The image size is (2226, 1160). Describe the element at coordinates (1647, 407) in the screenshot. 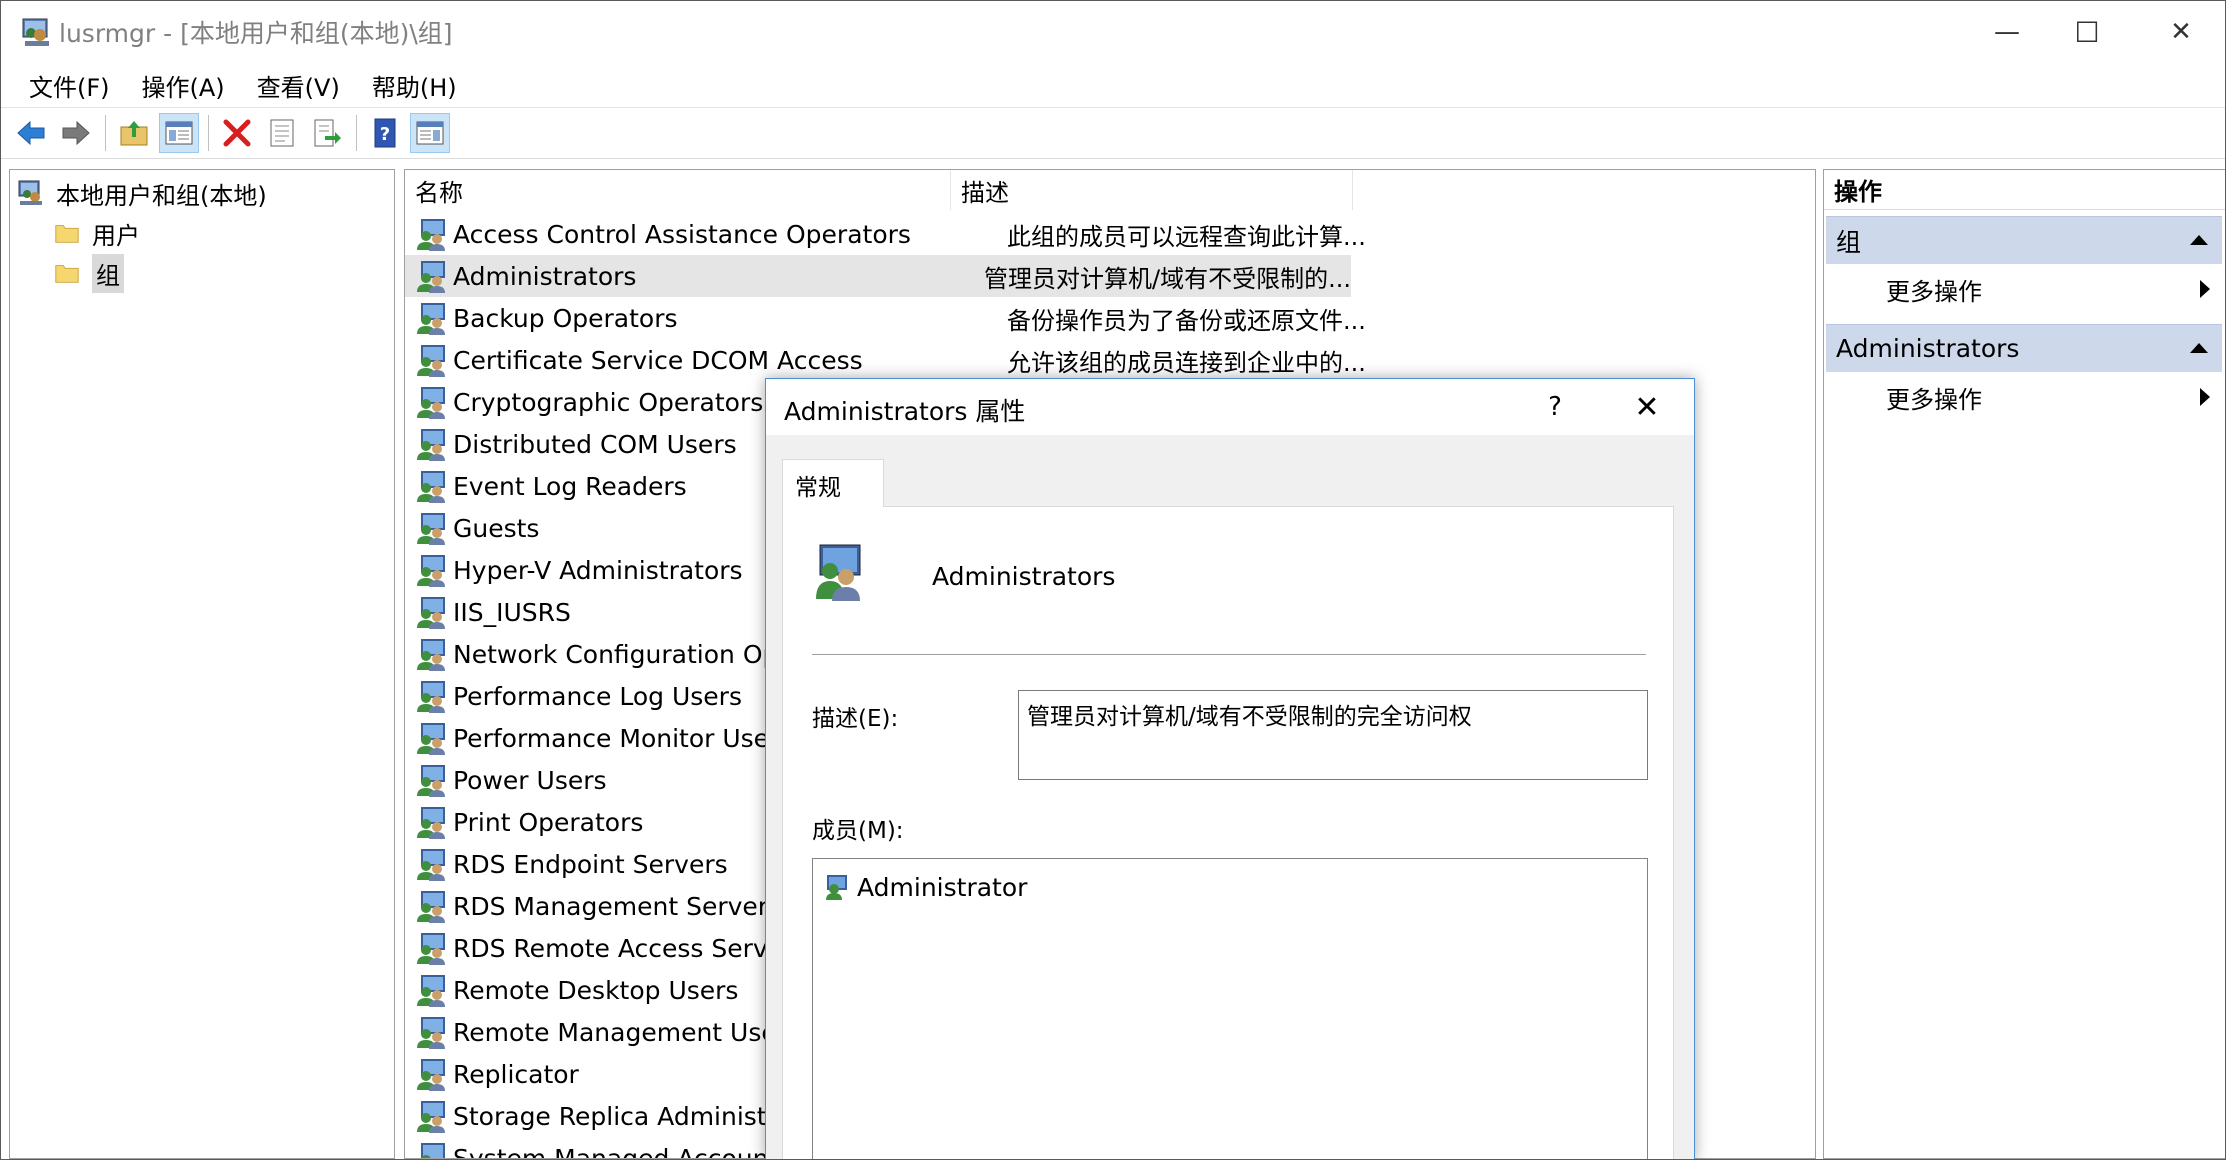

I see `dialog-close-button: ✕` at that location.